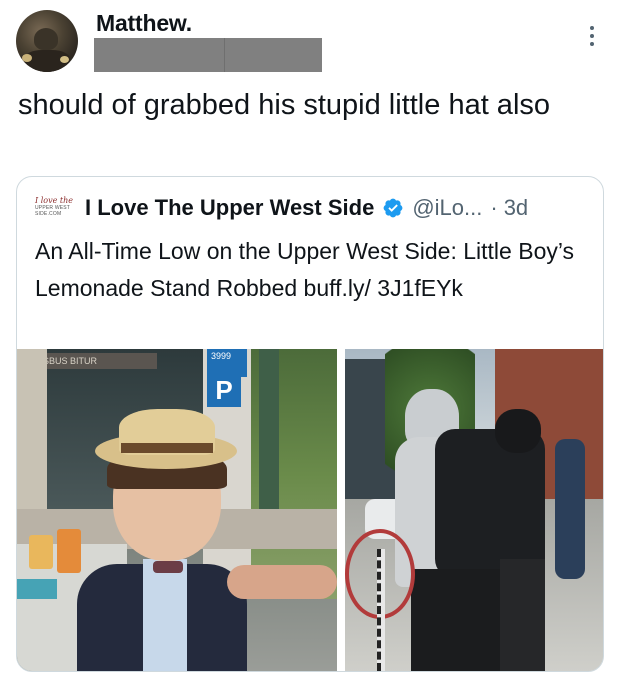 This screenshot has width=620, height=680. What do you see at coordinates (393, 208) in the screenshot?
I see `verified-badge-icon` at bounding box center [393, 208].